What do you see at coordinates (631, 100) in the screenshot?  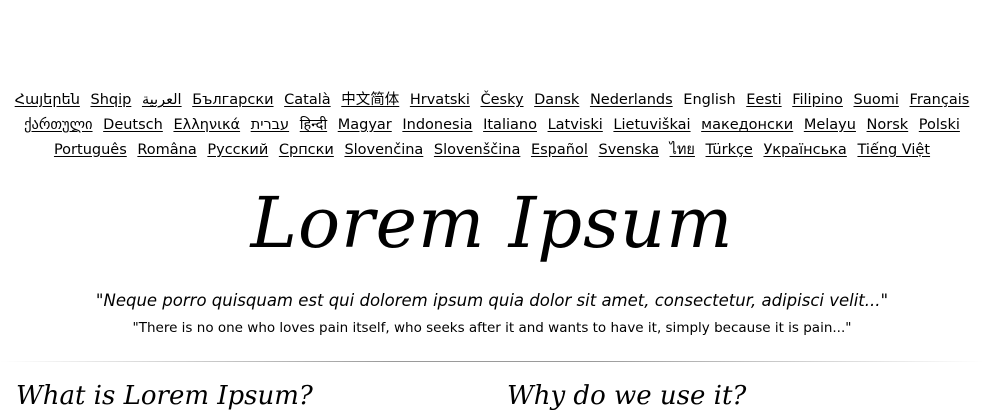 I see `language-link: Nederlands` at bounding box center [631, 100].